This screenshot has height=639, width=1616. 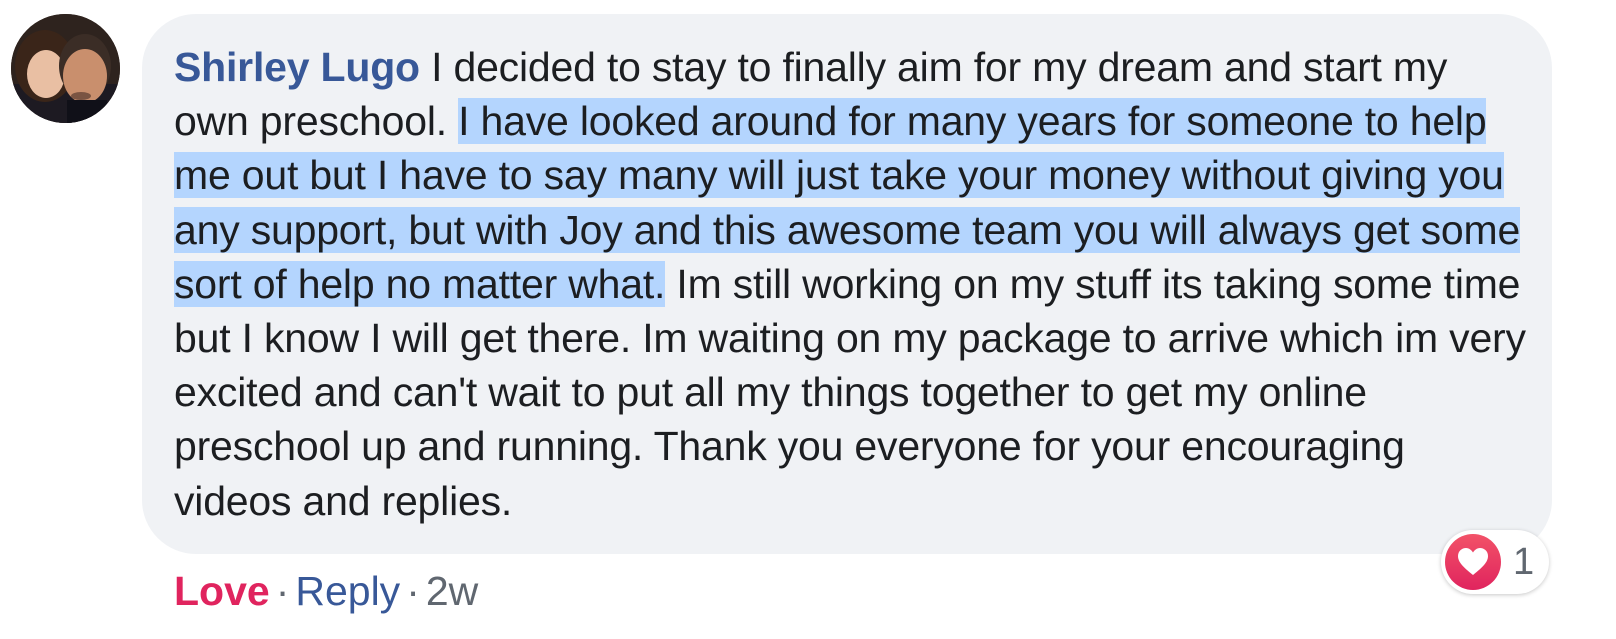 I want to click on avatar-photo, so click(x=65, y=68).